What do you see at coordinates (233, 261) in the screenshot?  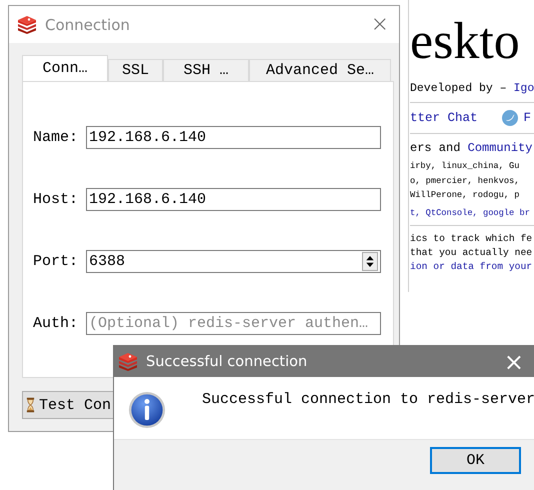 I see `port-spinbox: 6388` at bounding box center [233, 261].